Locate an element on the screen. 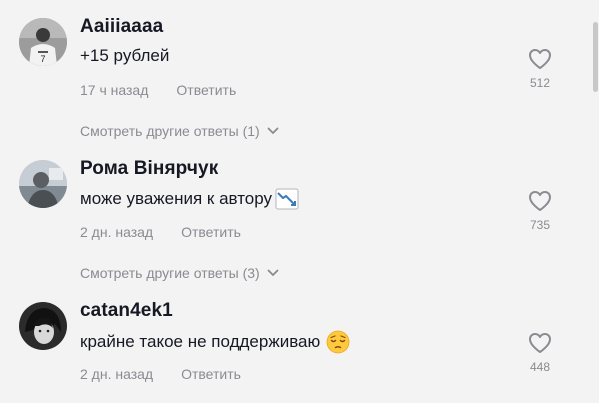 The image size is (599, 403). comment-username: Рома Вінярчук is located at coordinates (149, 169).